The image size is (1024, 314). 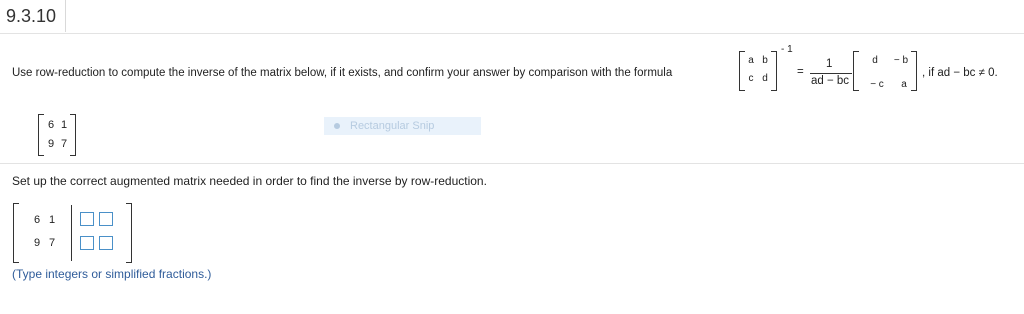 I want to click on aug-r1c1: 6, so click(x=37, y=220).